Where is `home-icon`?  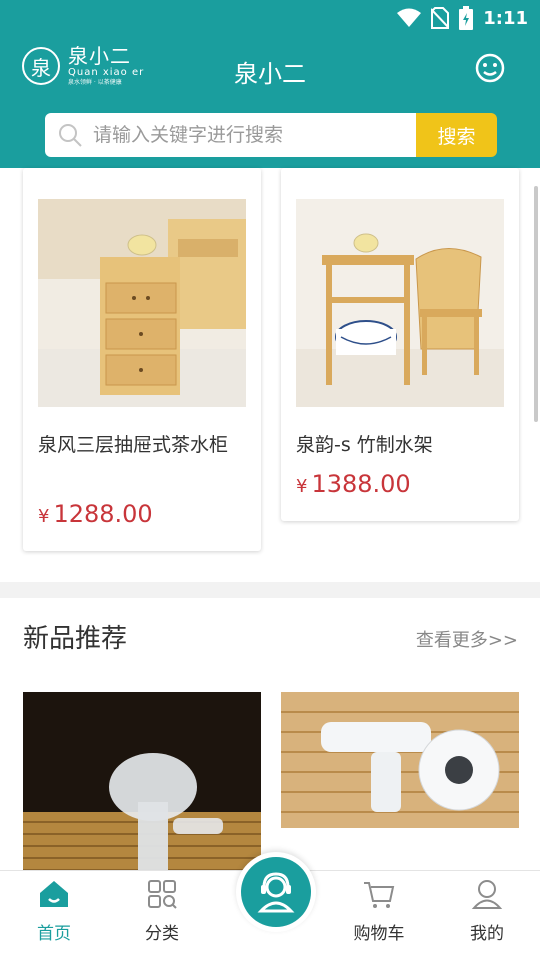
home-icon is located at coordinates (54, 894).